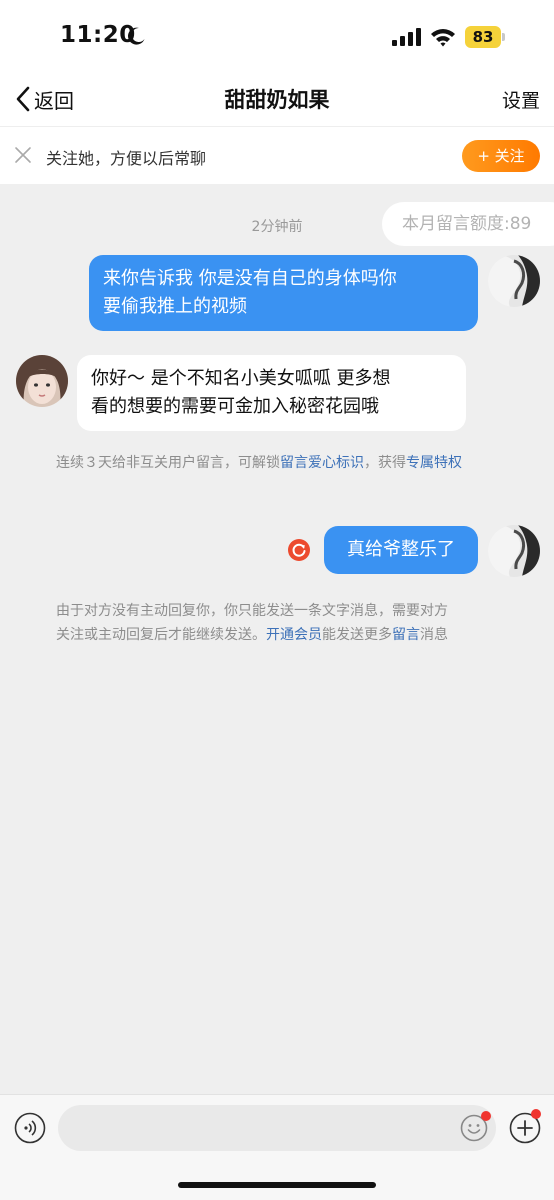 This screenshot has width=554, height=1200. What do you see at coordinates (277, 1185) in the screenshot?
I see `home-indicator` at bounding box center [277, 1185].